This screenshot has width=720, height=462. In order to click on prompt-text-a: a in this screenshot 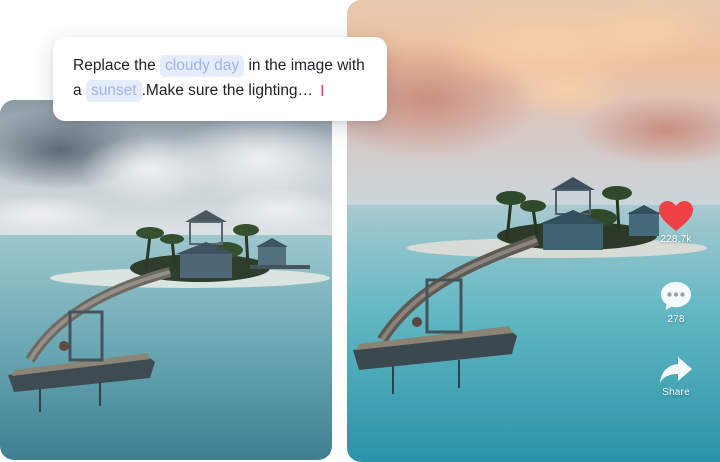, I will do `click(77, 90)`.